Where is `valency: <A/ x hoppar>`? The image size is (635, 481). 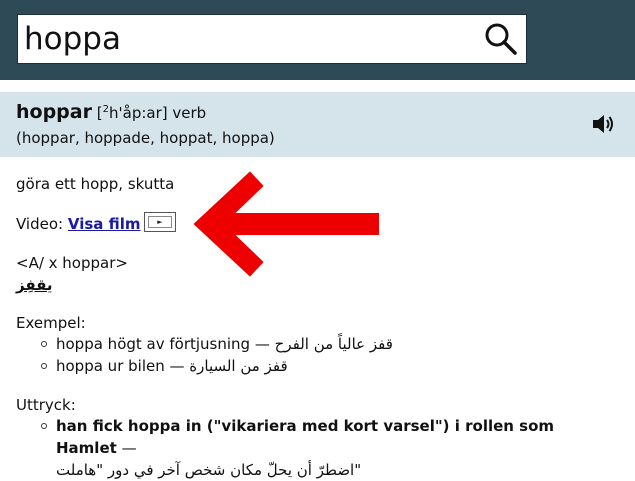
valency: <A/ x hoppar> is located at coordinates (72, 263).